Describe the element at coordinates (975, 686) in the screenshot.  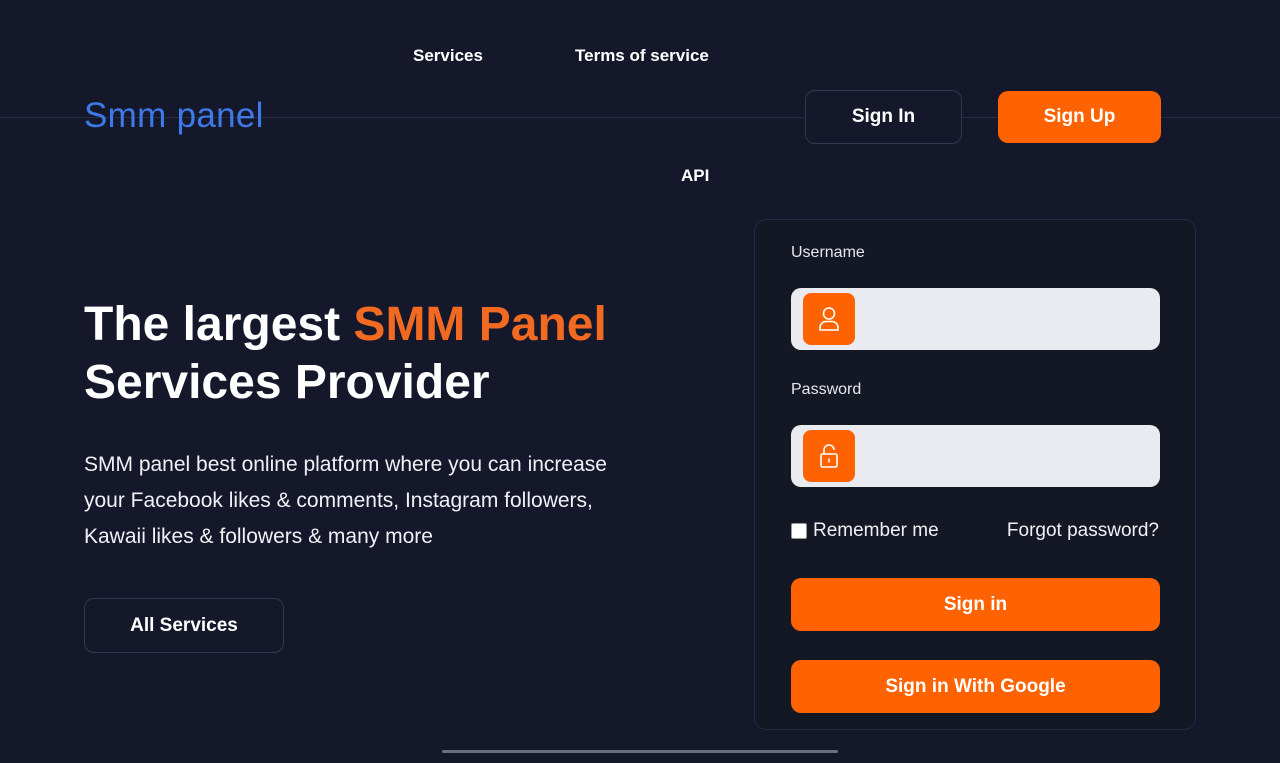
I see `sign-in-google-button: Sign in With Google` at that location.